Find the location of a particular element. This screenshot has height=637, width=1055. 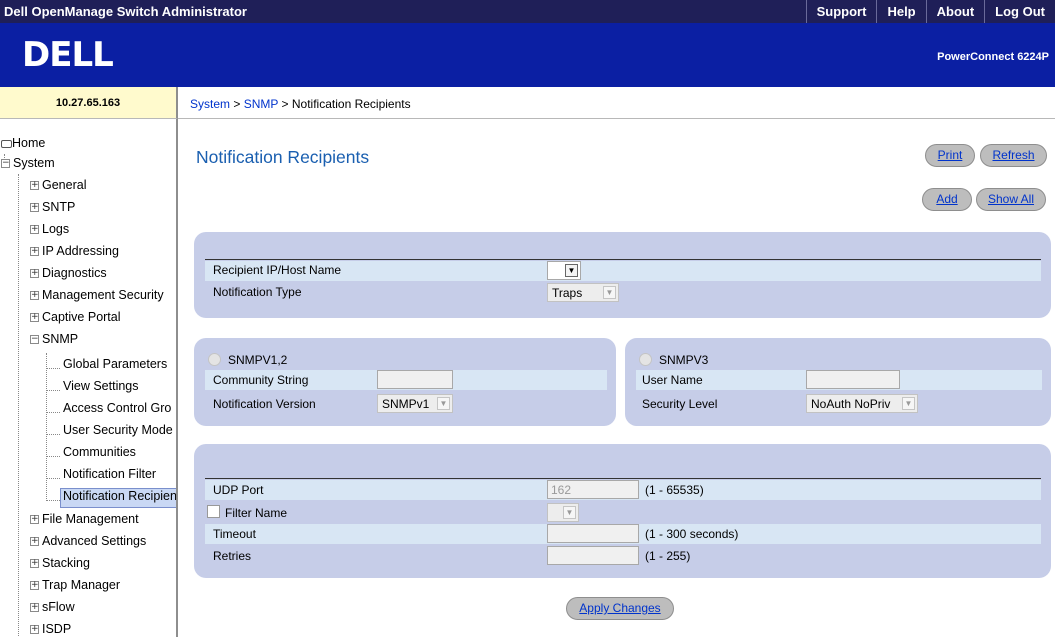

filter-name-select: ▼ is located at coordinates (563, 512).